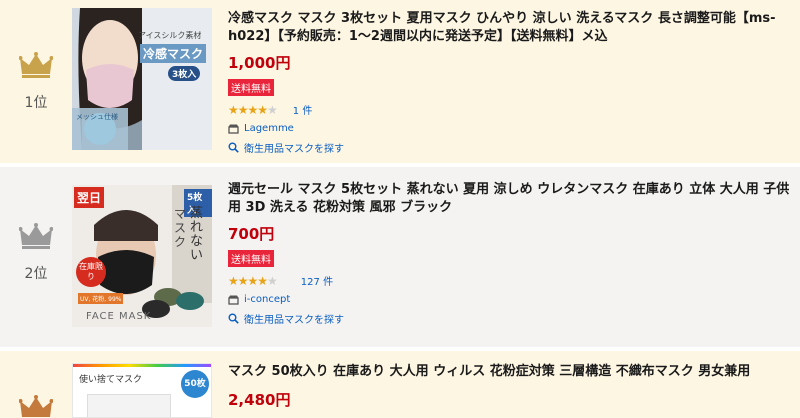  Describe the element at coordinates (184, 73) in the screenshot. I see `image-caption: 3枚入` at that location.